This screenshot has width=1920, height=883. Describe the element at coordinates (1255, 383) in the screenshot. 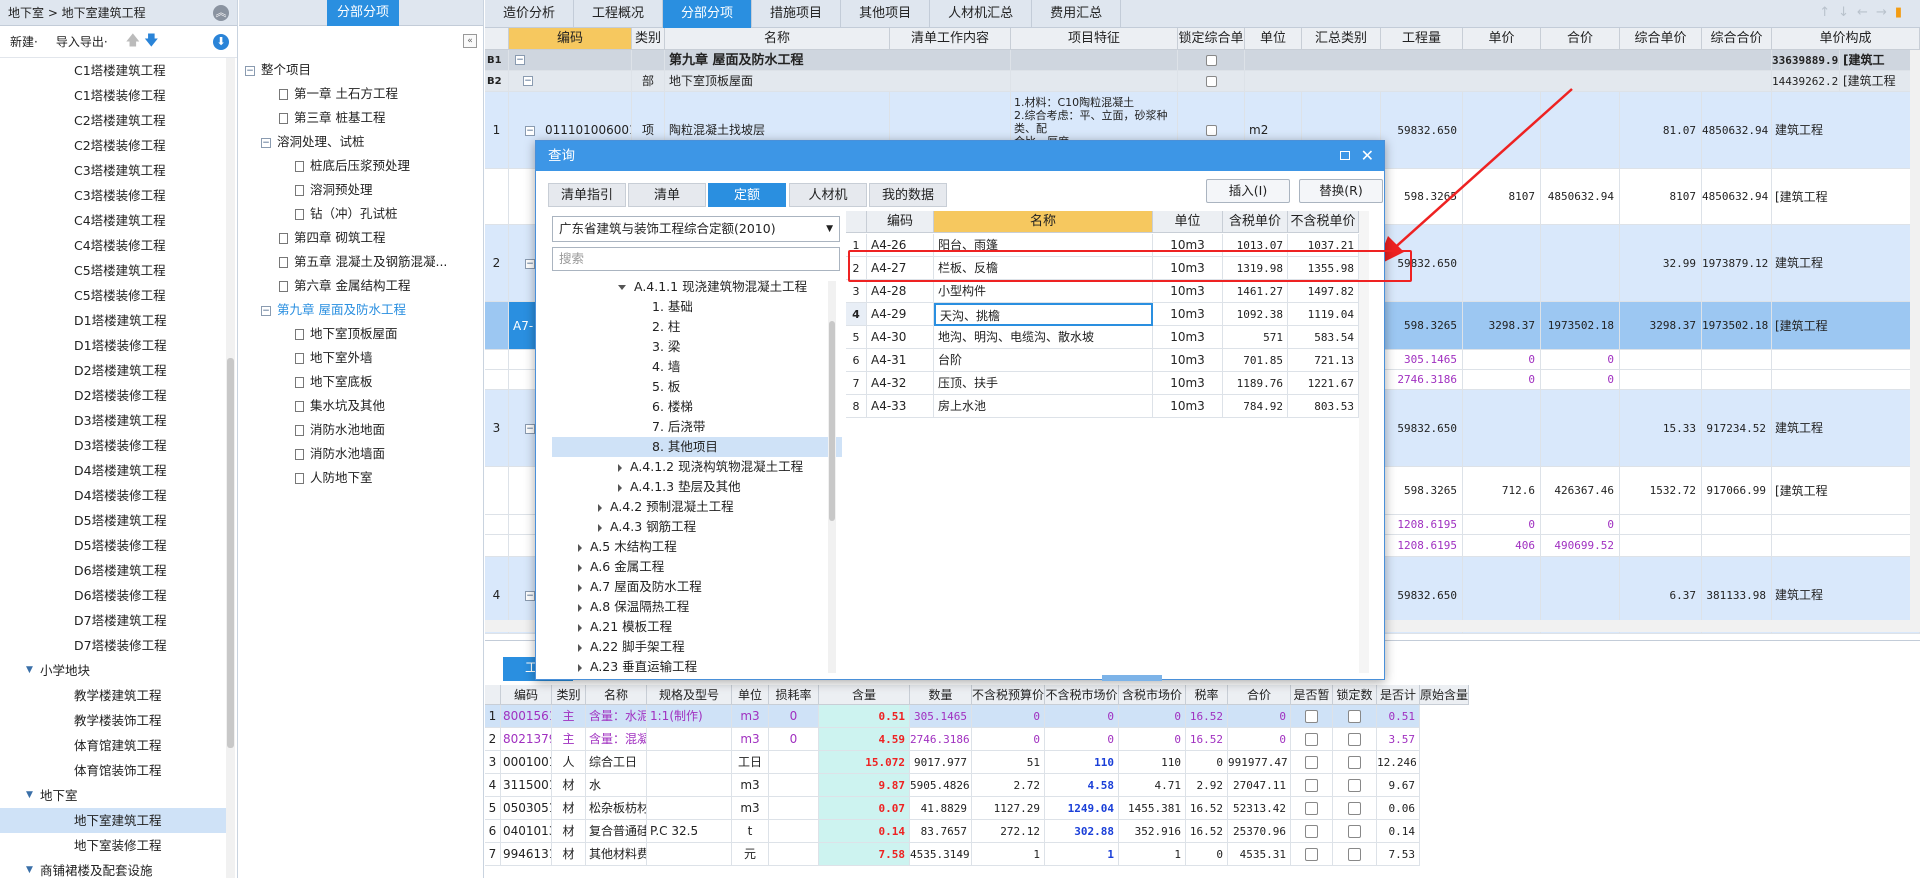

I see `quota-cell: 1189.76` at that location.